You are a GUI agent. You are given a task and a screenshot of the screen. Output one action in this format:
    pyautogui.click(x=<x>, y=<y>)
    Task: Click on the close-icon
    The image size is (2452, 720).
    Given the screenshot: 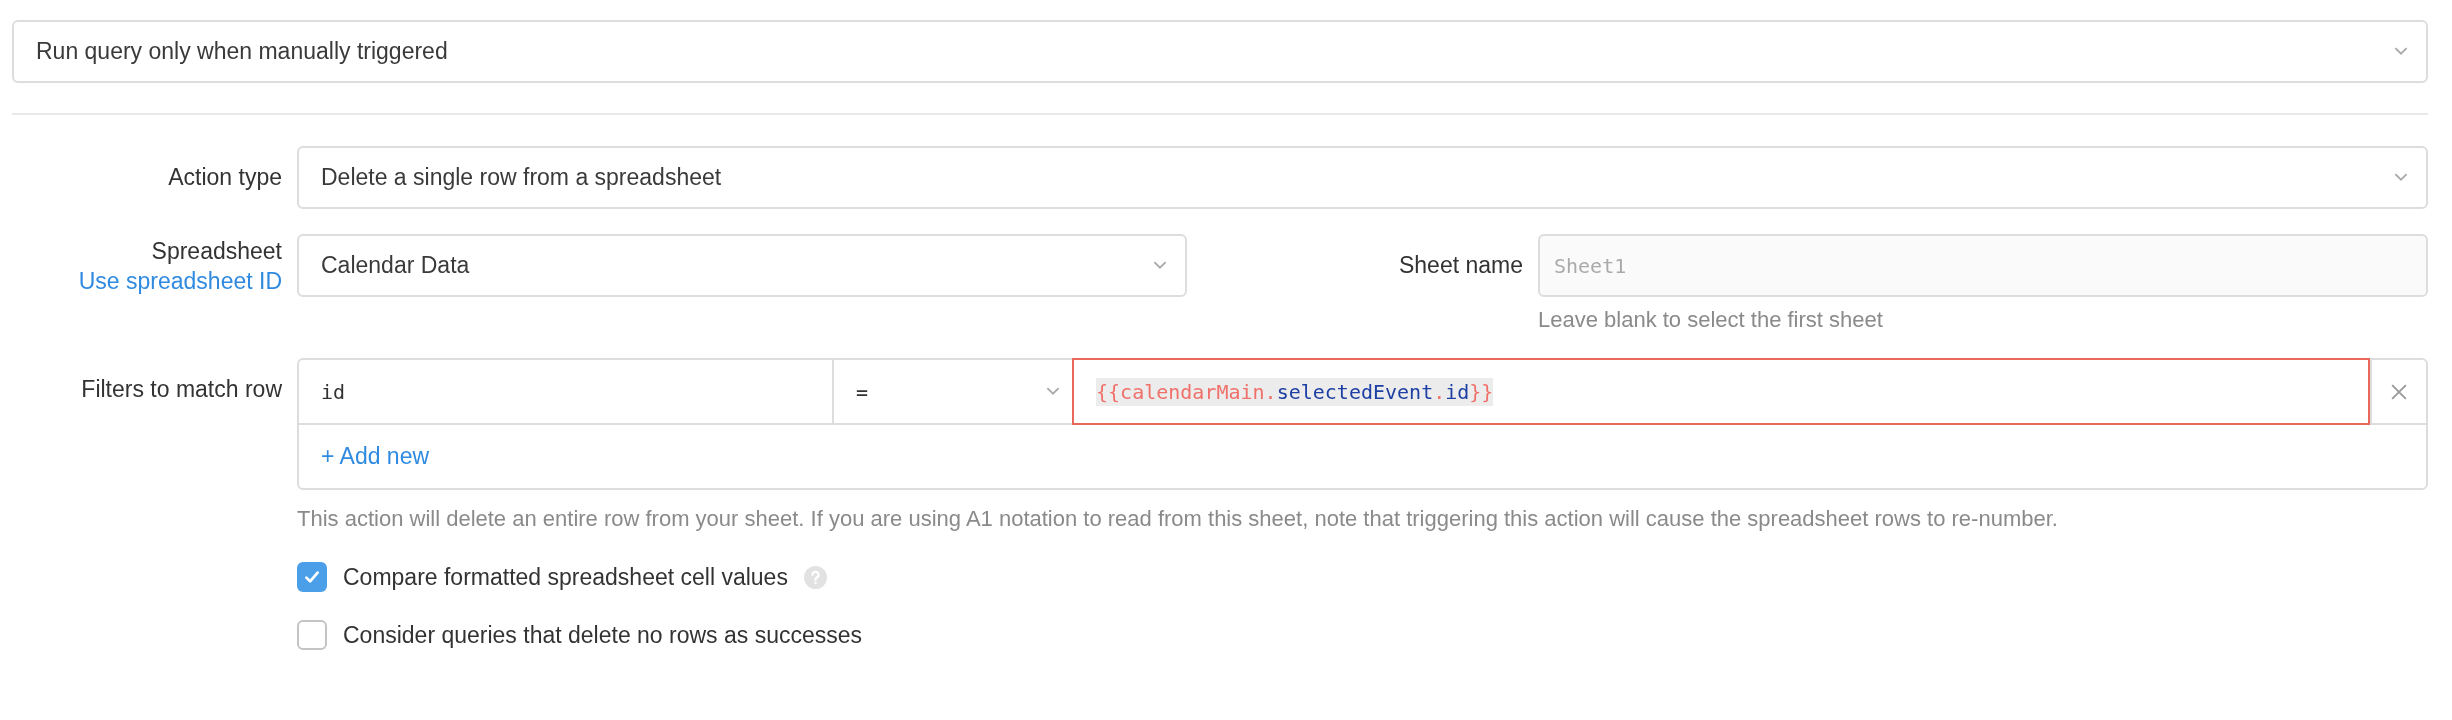 What is the action you would take?
    pyautogui.click(x=2399, y=391)
    